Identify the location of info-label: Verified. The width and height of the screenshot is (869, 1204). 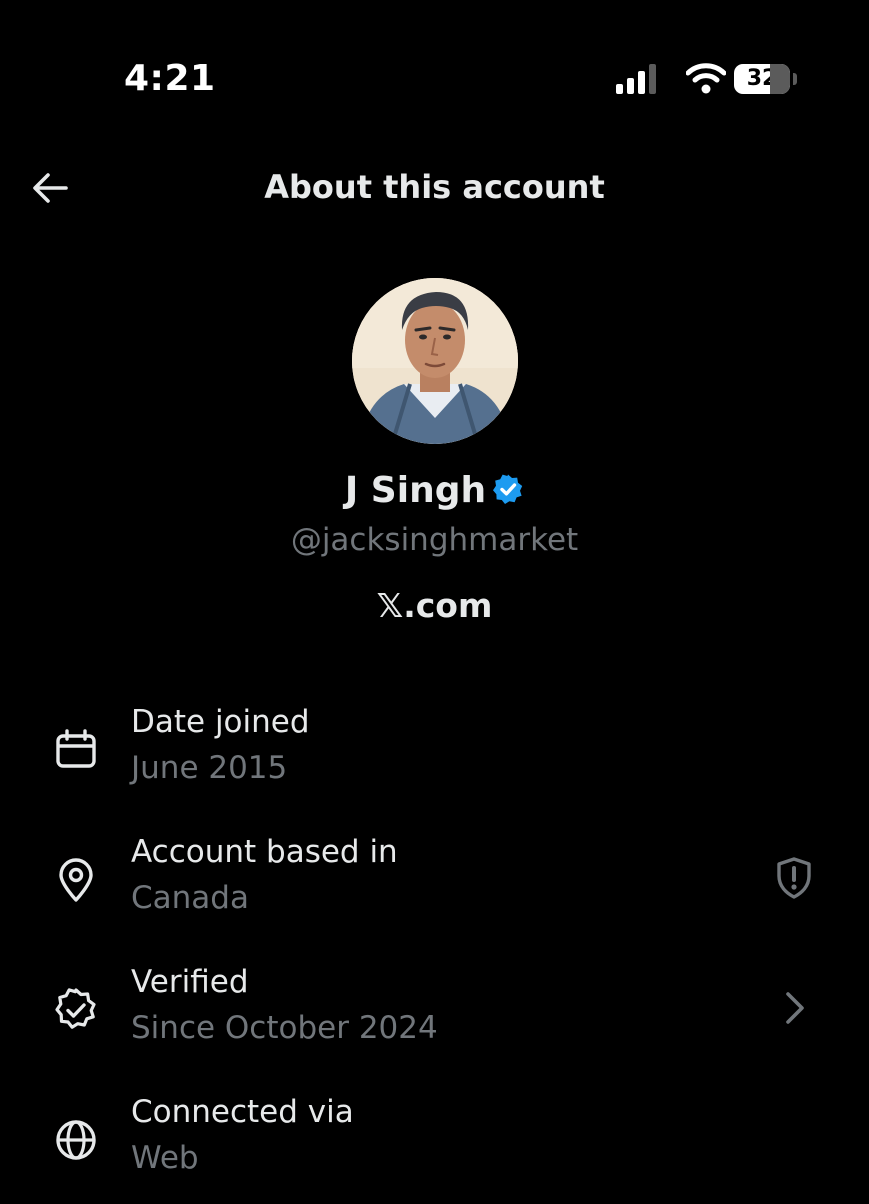
(190, 982).